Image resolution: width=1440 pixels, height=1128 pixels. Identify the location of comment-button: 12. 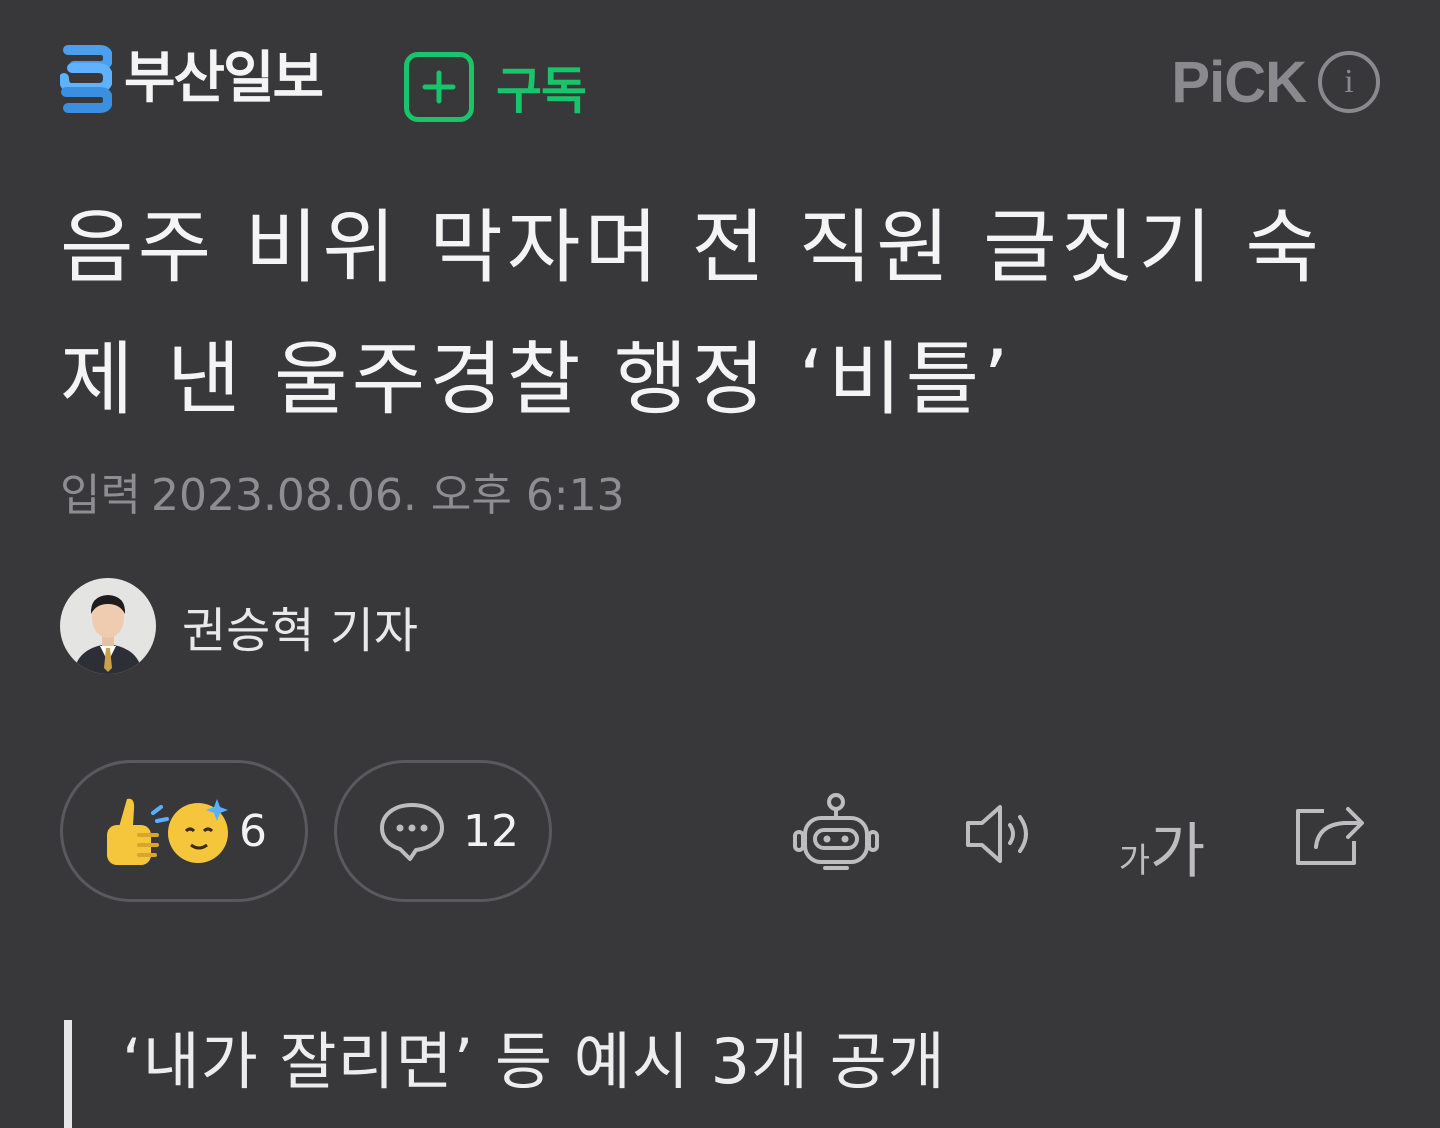
(443, 831).